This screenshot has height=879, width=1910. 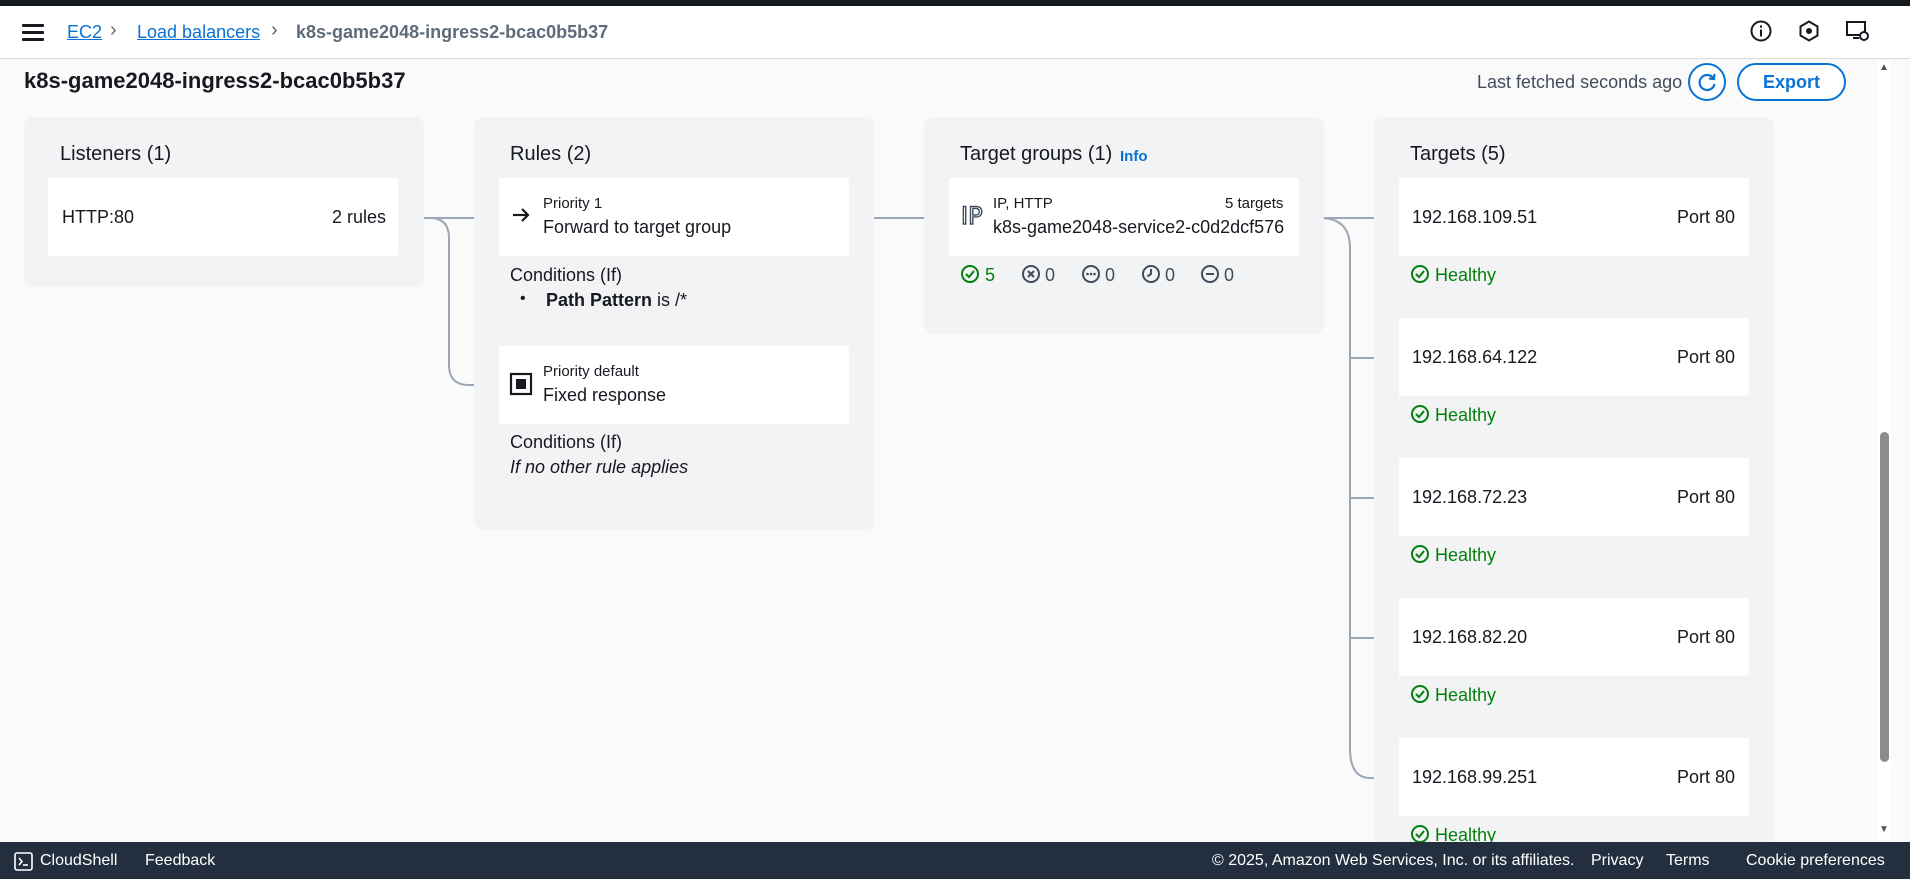 What do you see at coordinates (1151, 274) in the screenshot?
I see `draining-status-icon` at bounding box center [1151, 274].